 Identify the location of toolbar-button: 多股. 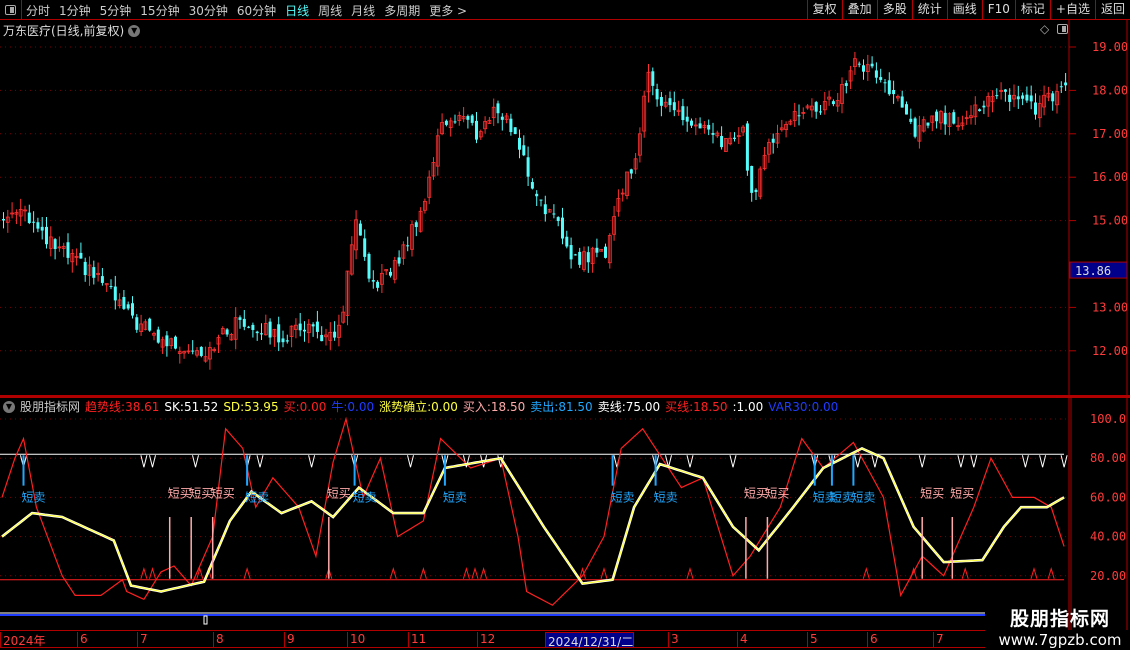
(894, 10).